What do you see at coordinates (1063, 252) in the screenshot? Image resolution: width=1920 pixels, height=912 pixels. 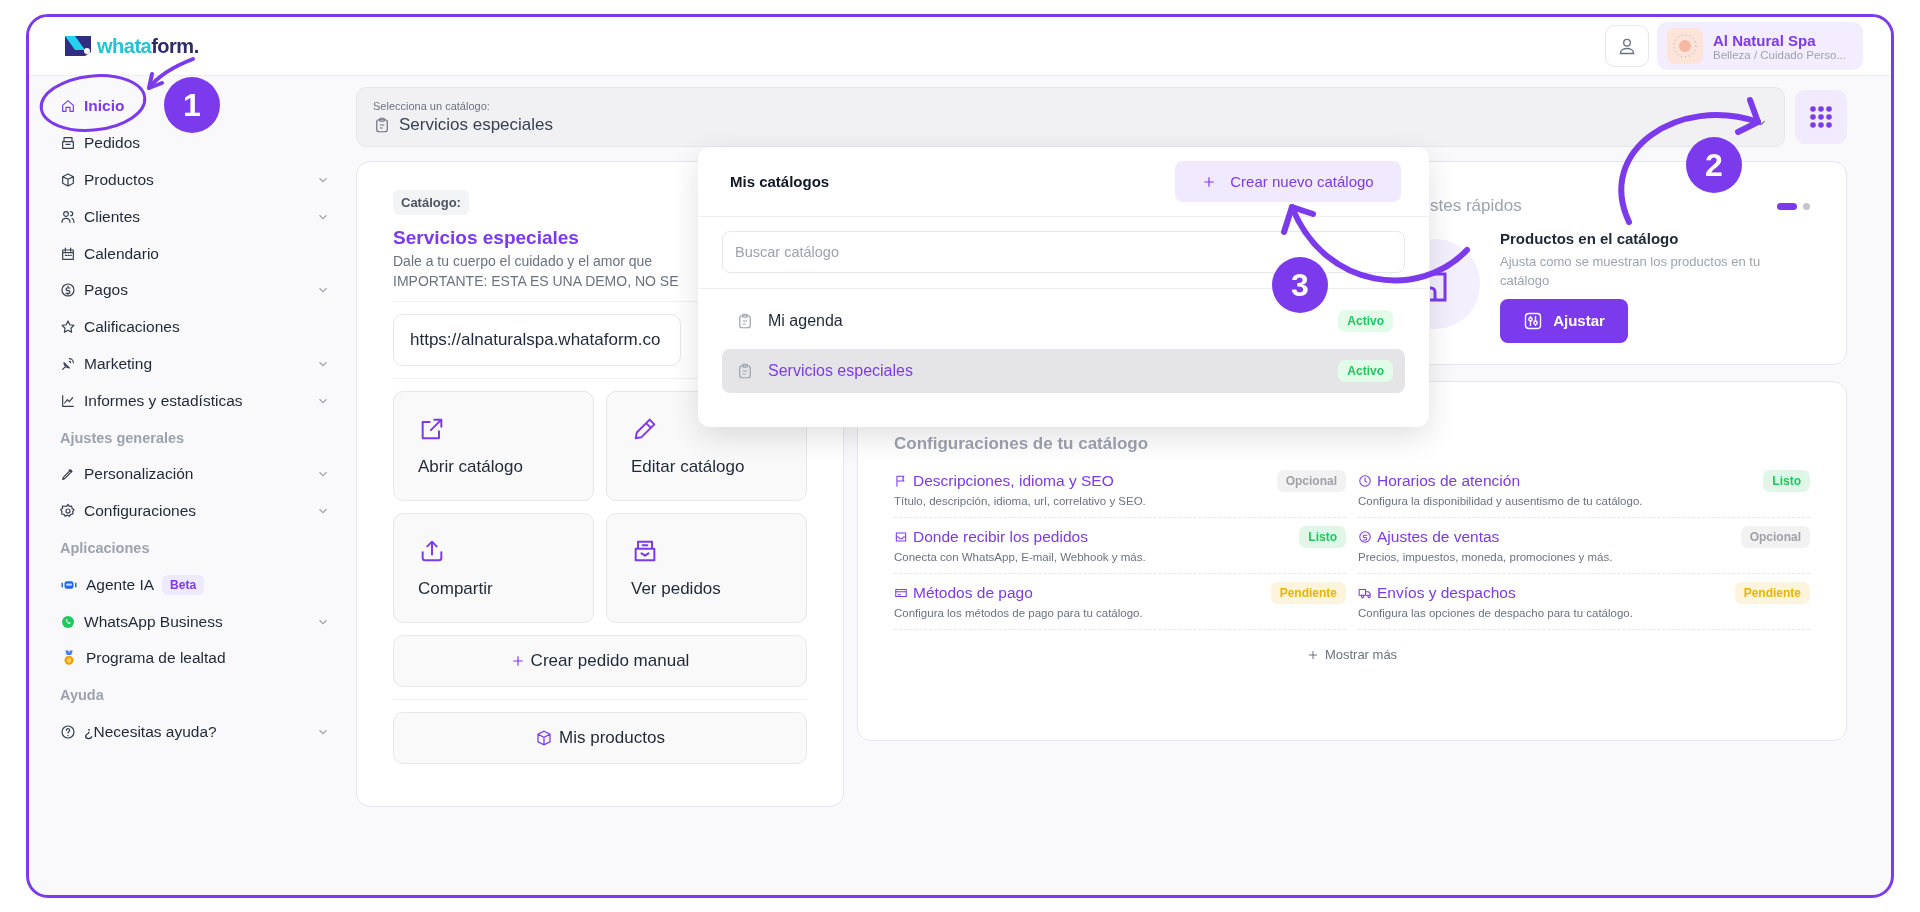 I see `search-field: Buscar catálogo` at bounding box center [1063, 252].